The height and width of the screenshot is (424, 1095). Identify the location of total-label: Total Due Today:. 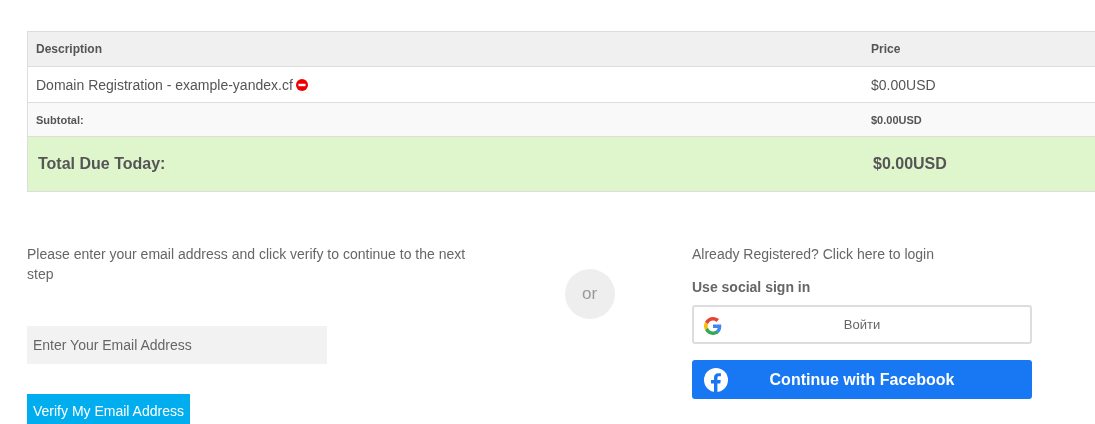
(102, 164).